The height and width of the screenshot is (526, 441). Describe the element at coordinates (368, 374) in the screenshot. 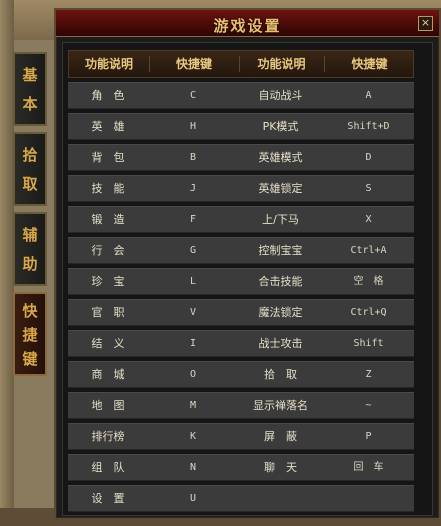

I see `hotkey-right: Z` at that location.